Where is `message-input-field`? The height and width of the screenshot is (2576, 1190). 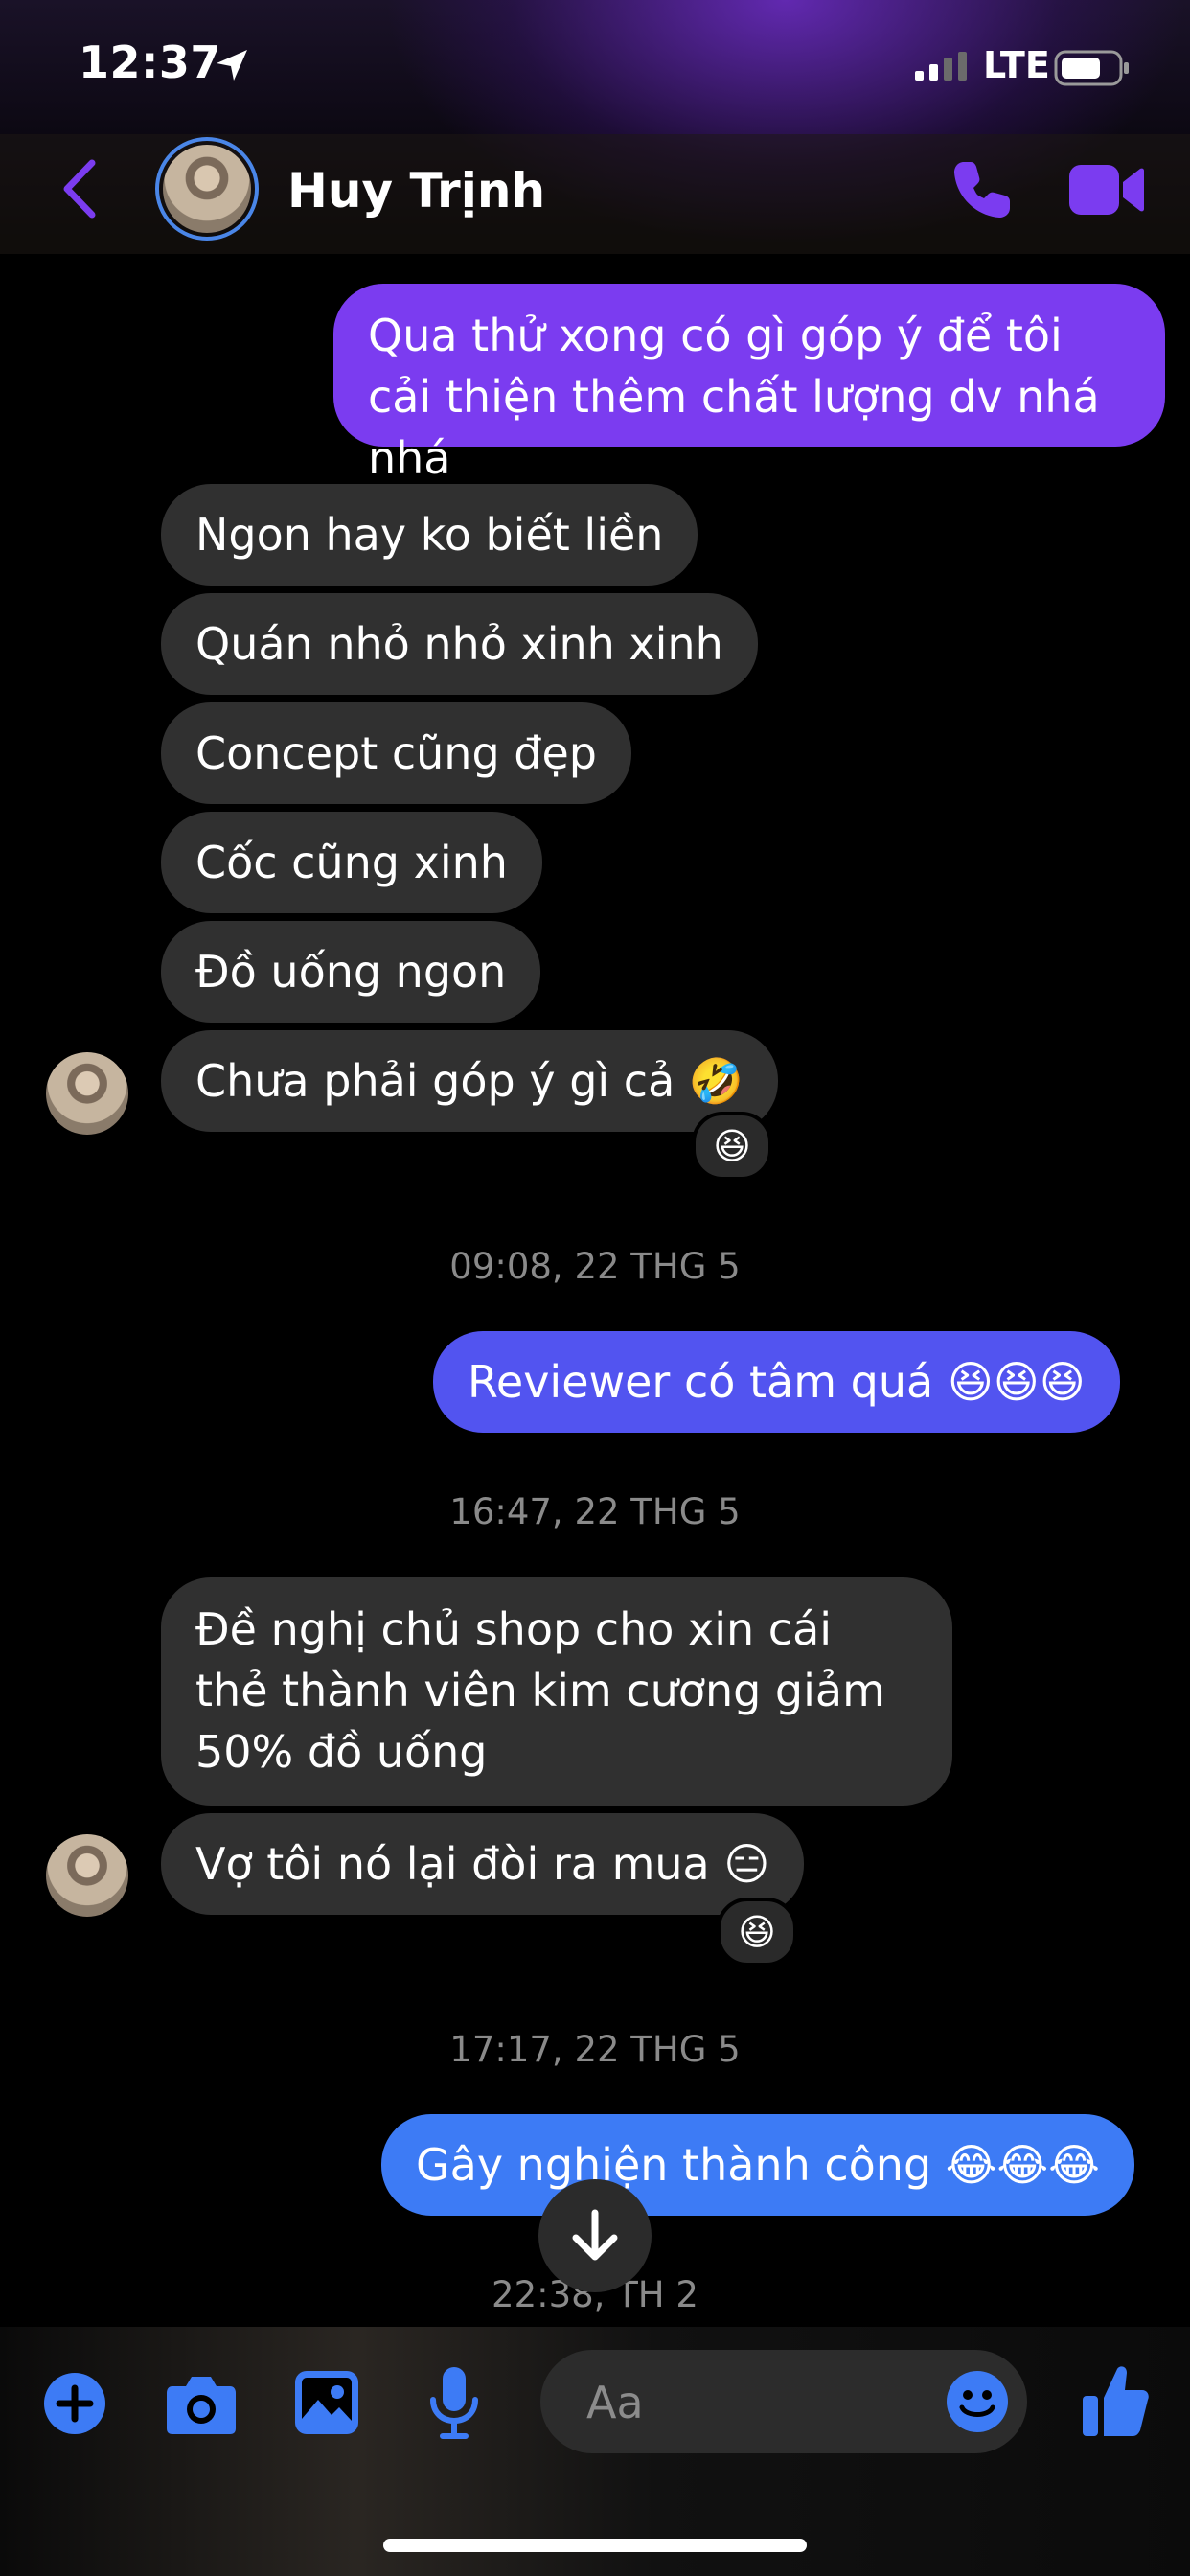
message-input-field is located at coordinates (783, 2402).